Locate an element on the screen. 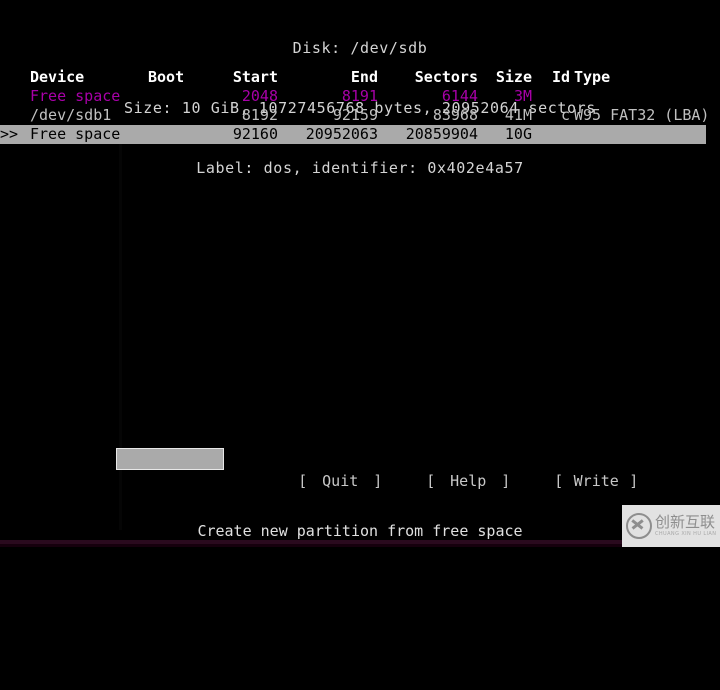 Image resolution: width=720 pixels, height=690 pixels. status-hint-line: Create new partition from free space is located at coordinates (360, 531).